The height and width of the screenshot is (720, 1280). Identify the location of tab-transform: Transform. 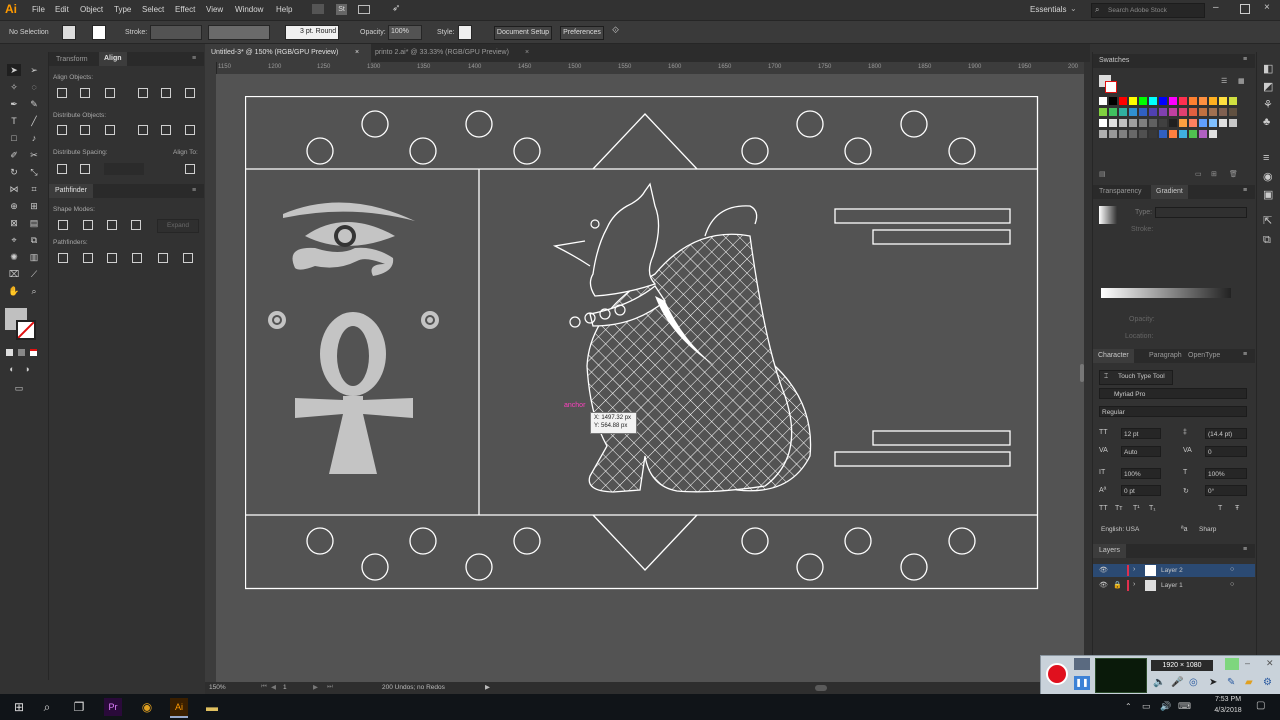
(72, 59).